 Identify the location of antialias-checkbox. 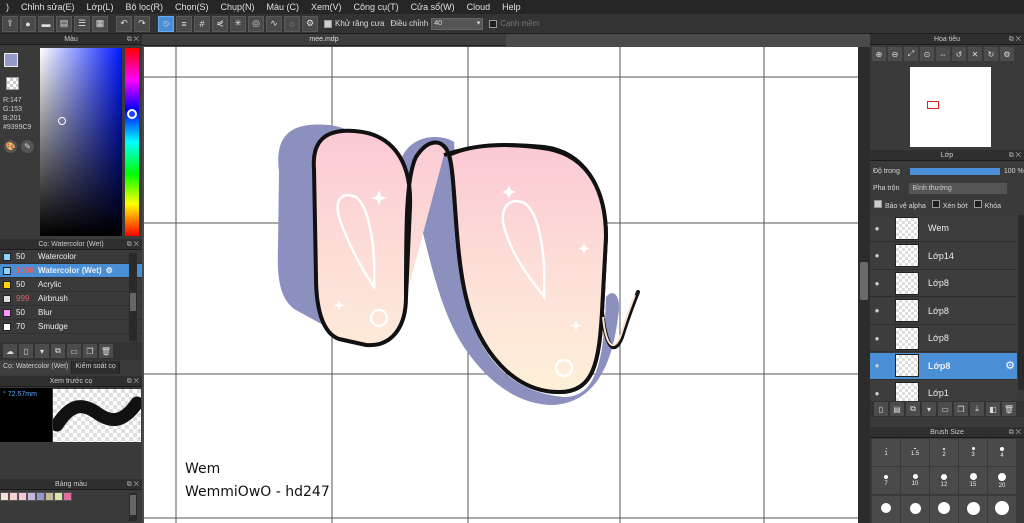
(328, 23).